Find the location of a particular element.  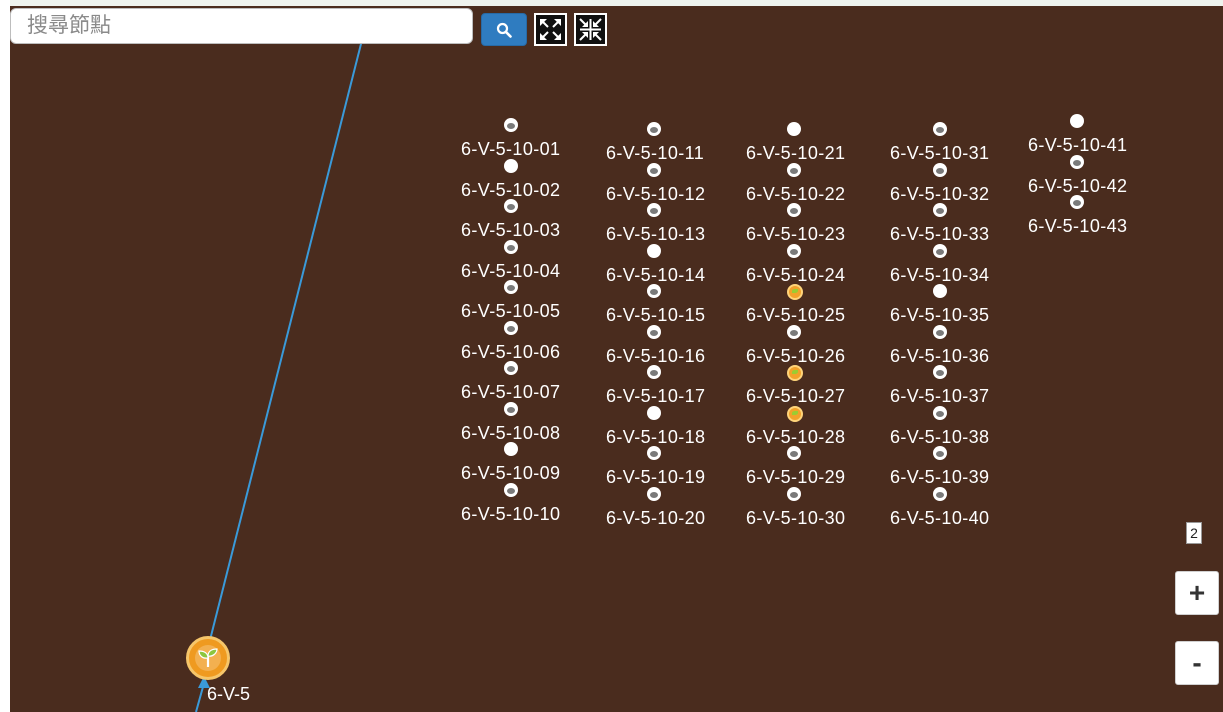

sprout-icon is located at coordinates (208, 658).